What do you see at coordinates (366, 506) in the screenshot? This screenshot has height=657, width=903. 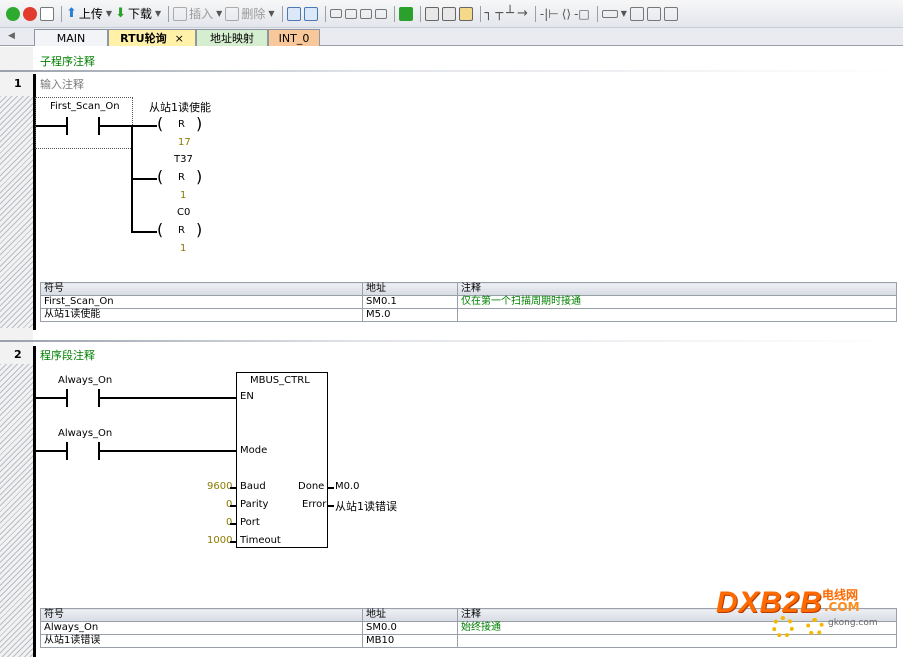 I see `error-output: 从站1读错误` at bounding box center [366, 506].